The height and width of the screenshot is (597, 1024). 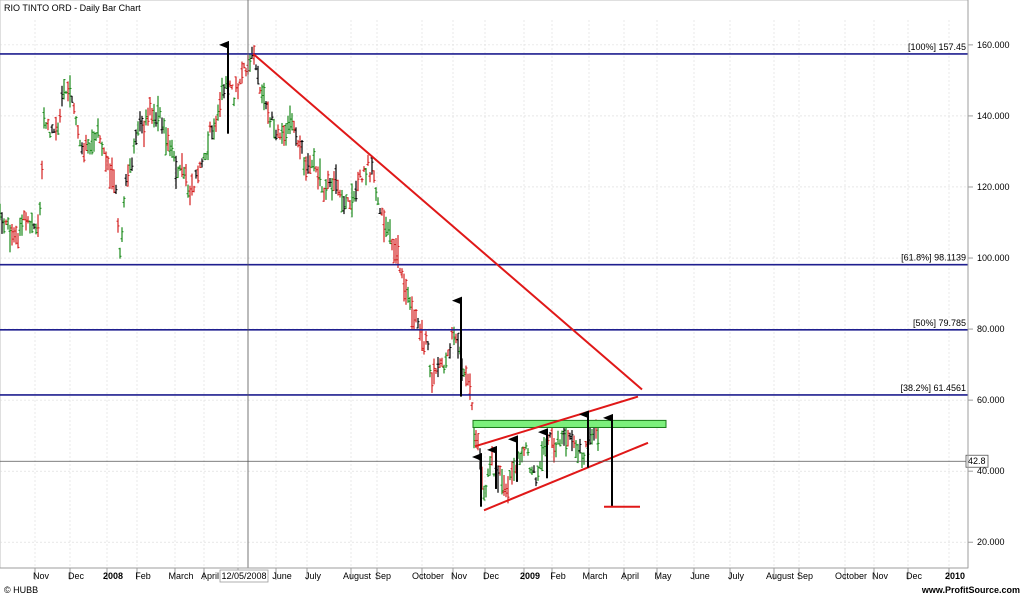 I want to click on chart-title: RIO TINTO ORD - Daily Bar Chart, so click(x=72, y=8).